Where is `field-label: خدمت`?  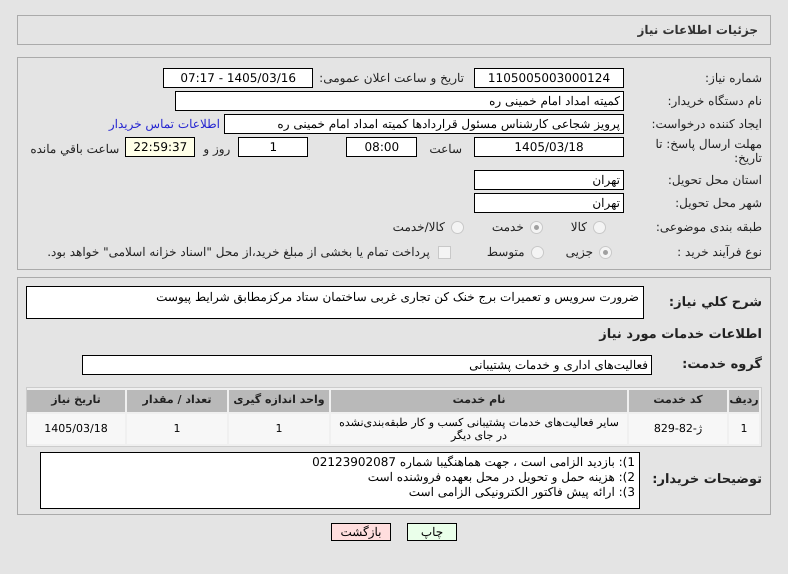 field-label: خدمت is located at coordinates (508, 227).